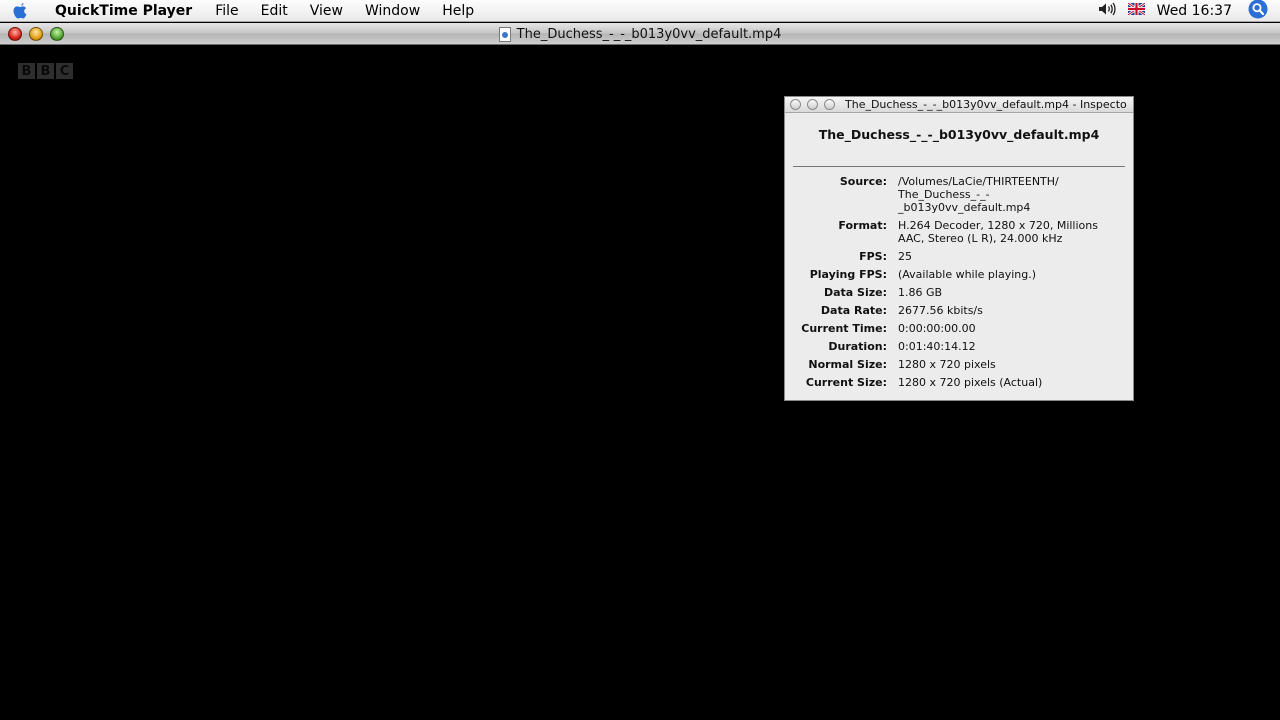 This screenshot has width=1280, height=720. What do you see at coordinates (1194, 11) in the screenshot?
I see `menubar-clock: Wed 16:37` at bounding box center [1194, 11].